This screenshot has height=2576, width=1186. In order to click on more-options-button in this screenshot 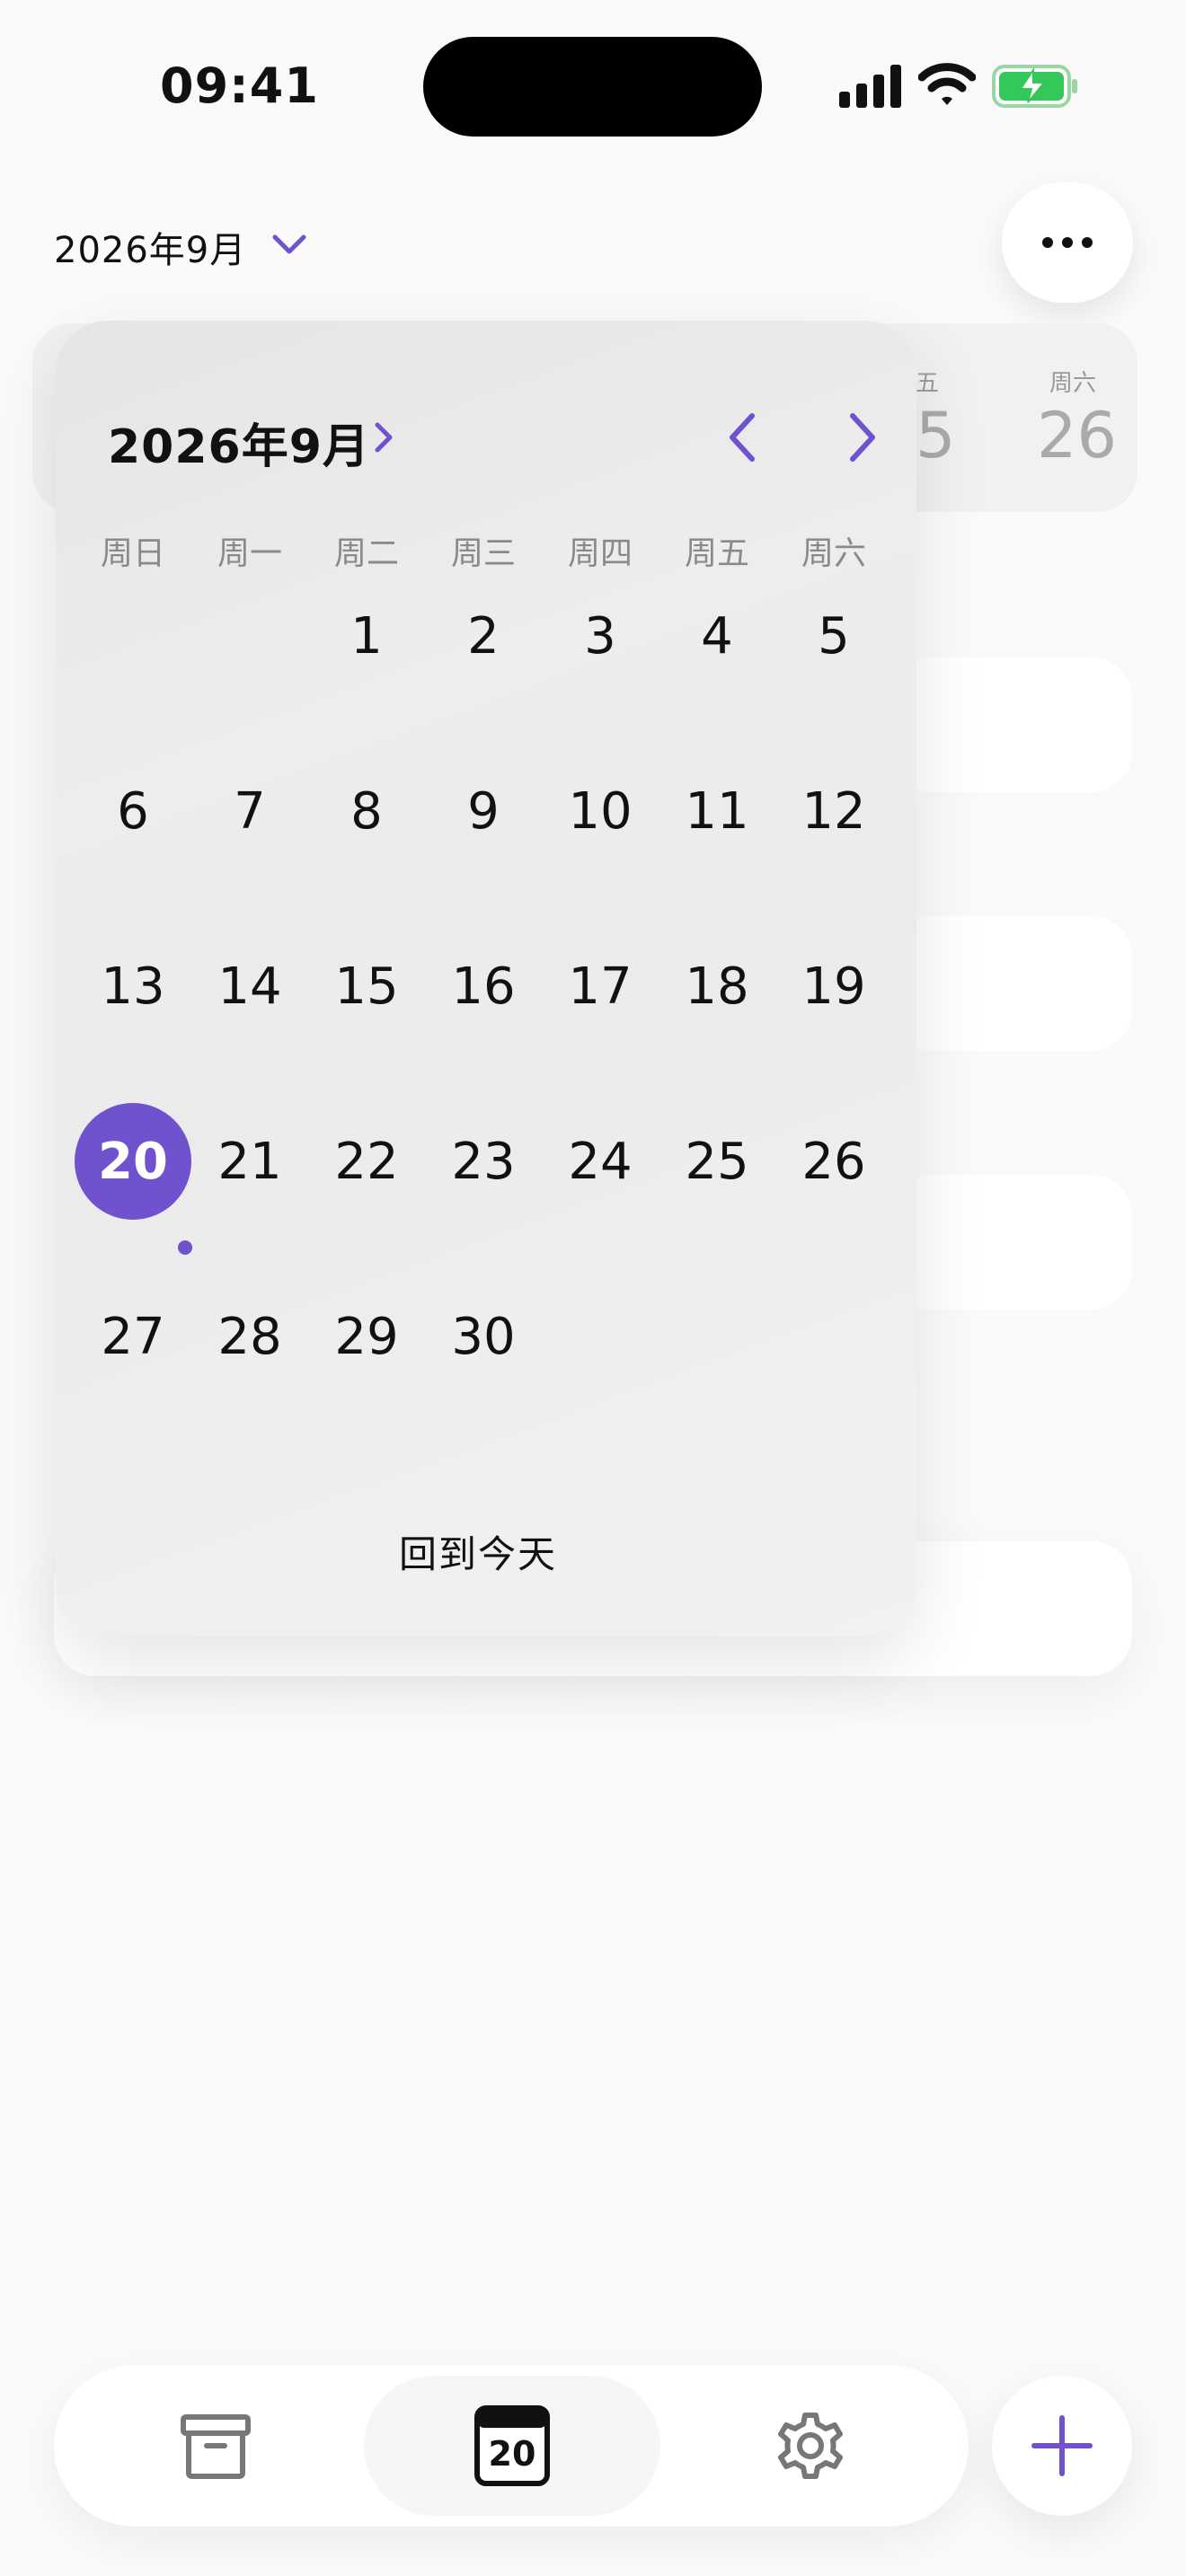, I will do `click(1067, 242)`.